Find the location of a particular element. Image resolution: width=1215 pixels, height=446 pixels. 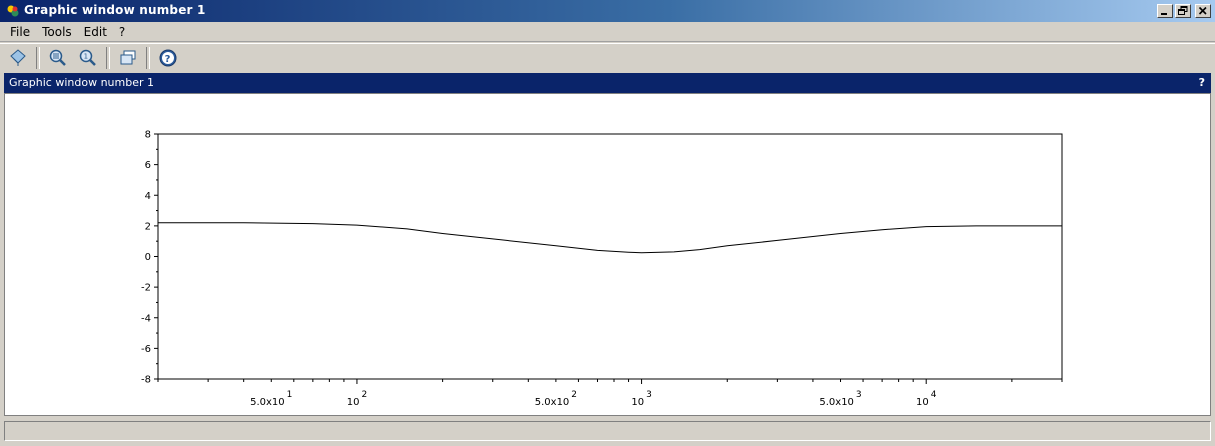

toolbar: 1 ? is located at coordinates (607, 57).